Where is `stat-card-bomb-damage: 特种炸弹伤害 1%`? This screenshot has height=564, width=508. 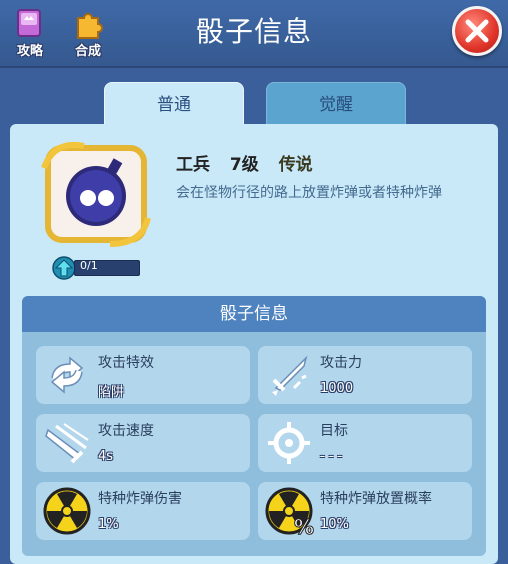 stat-card-bomb-damage: 特种炸弹伤害 1% is located at coordinates (143, 511).